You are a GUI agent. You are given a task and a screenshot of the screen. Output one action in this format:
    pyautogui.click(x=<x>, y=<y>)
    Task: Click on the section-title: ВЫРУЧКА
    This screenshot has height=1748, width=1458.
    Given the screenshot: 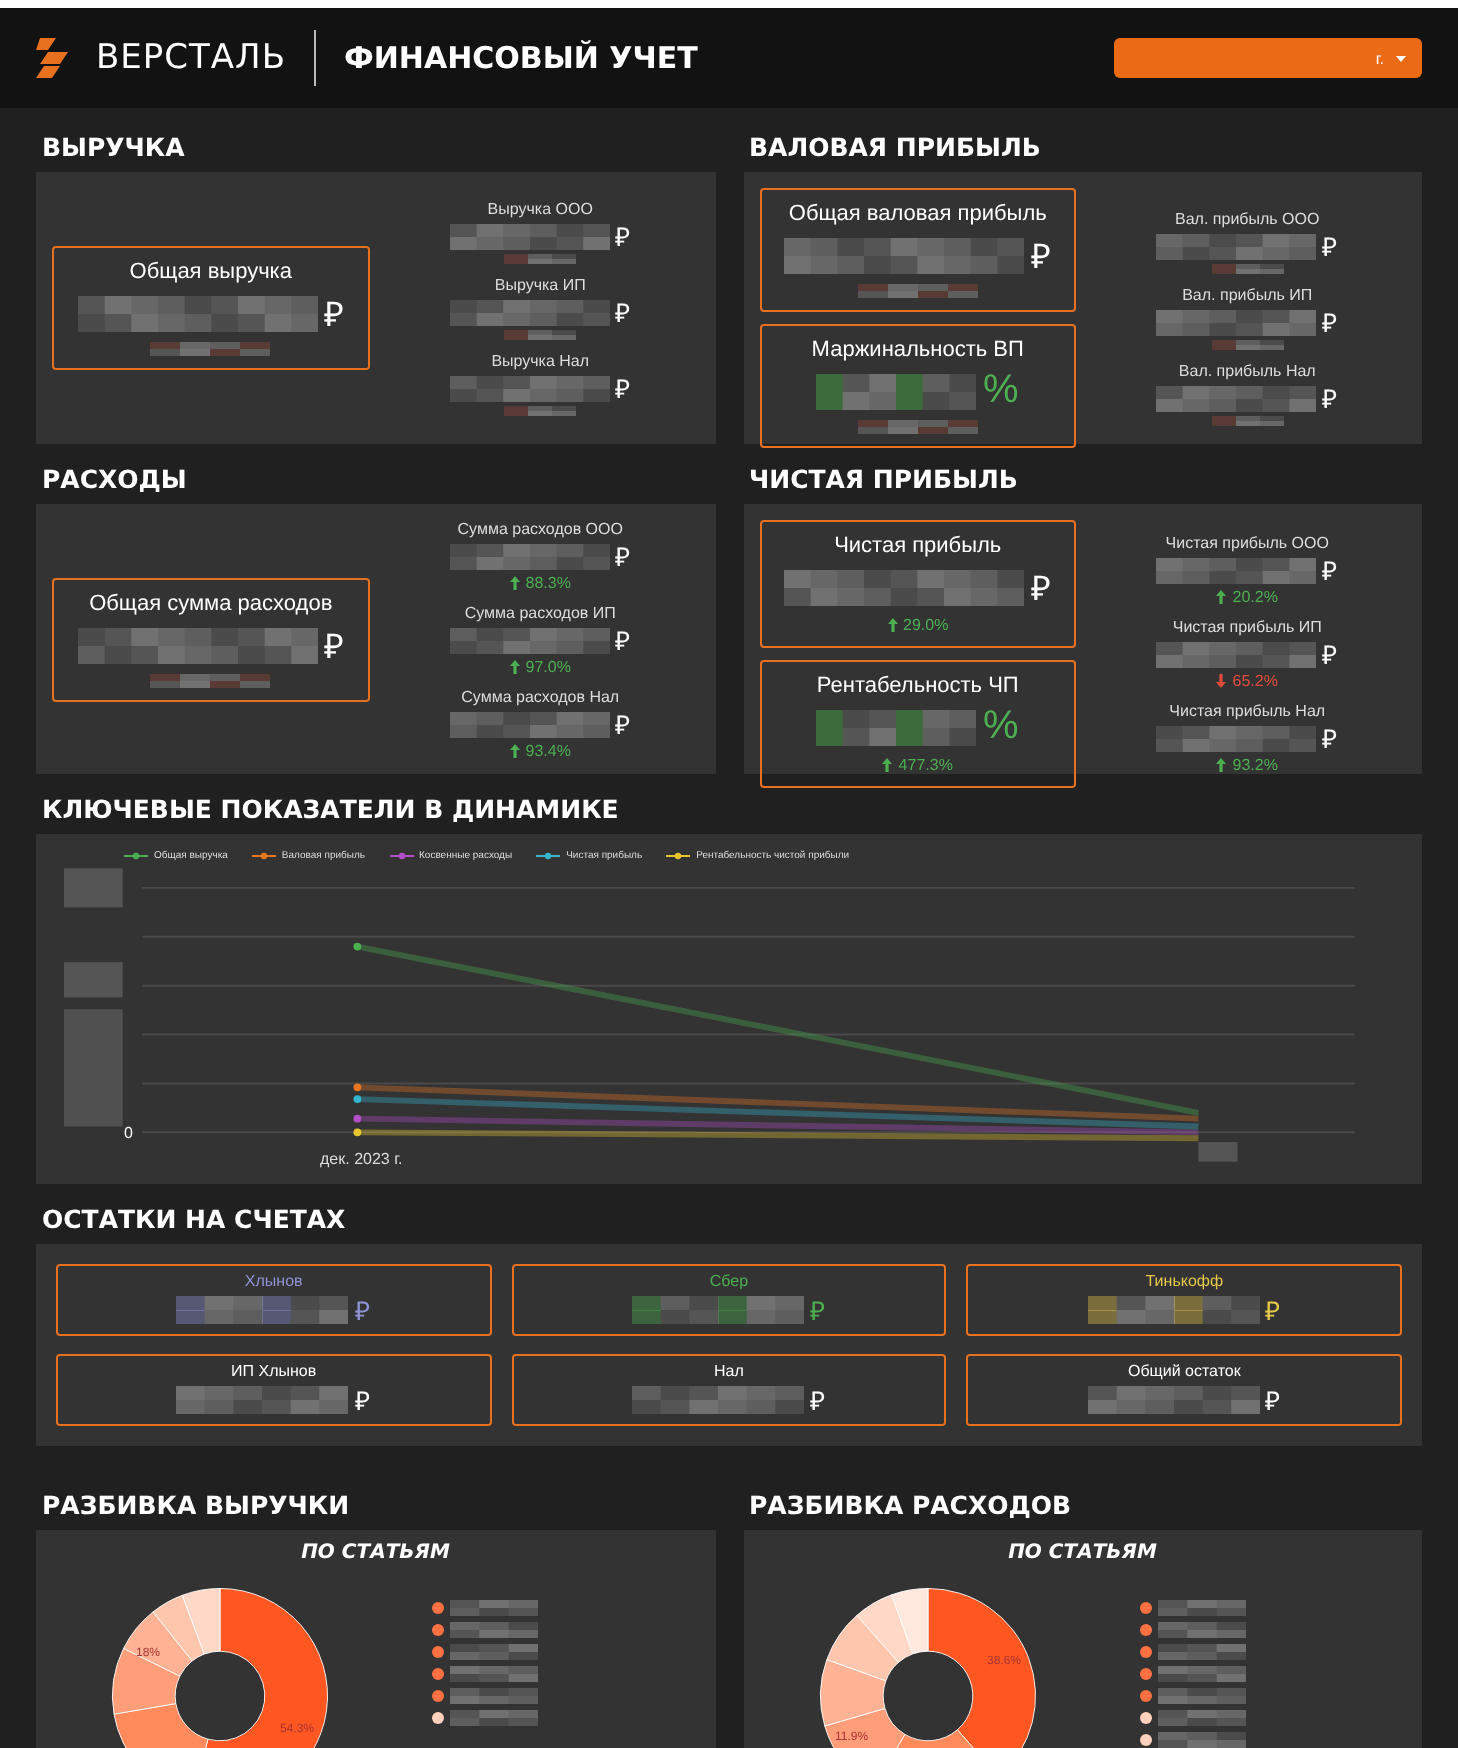 What is the action you would take?
    pyautogui.click(x=113, y=147)
    